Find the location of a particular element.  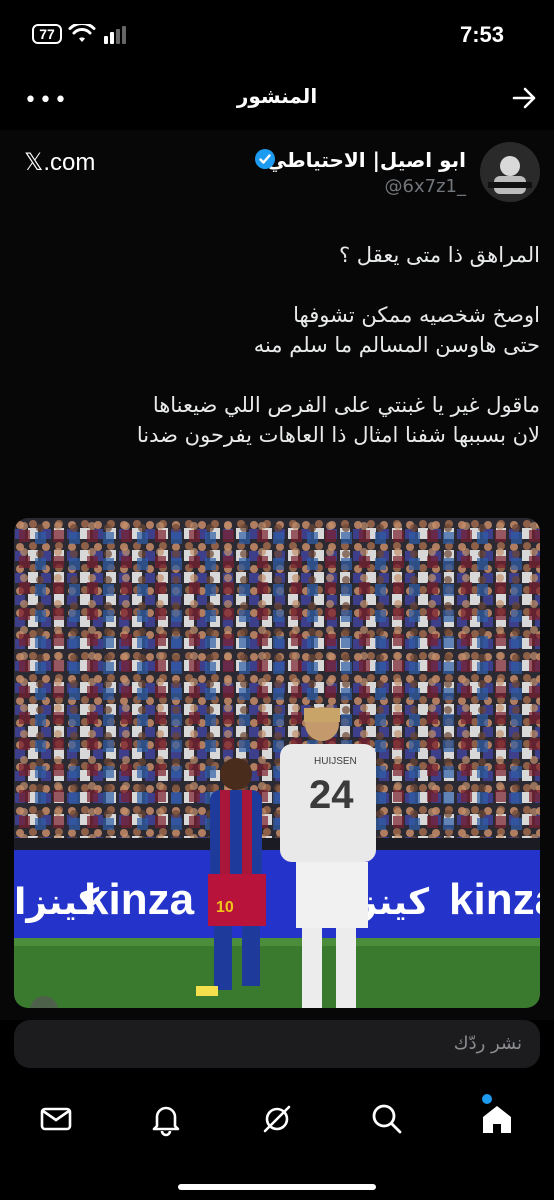

page-title: المنشور is located at coordinates (277, 96).